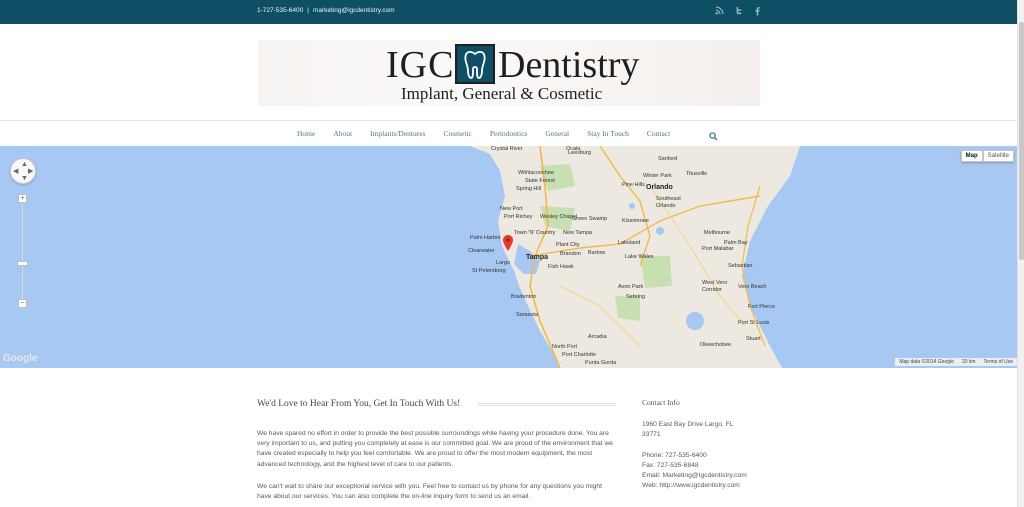  What do you see at coordinates (740, 266) in the screenshot?
I see `map-label: Sebastian` at bounding box center [740, 266].